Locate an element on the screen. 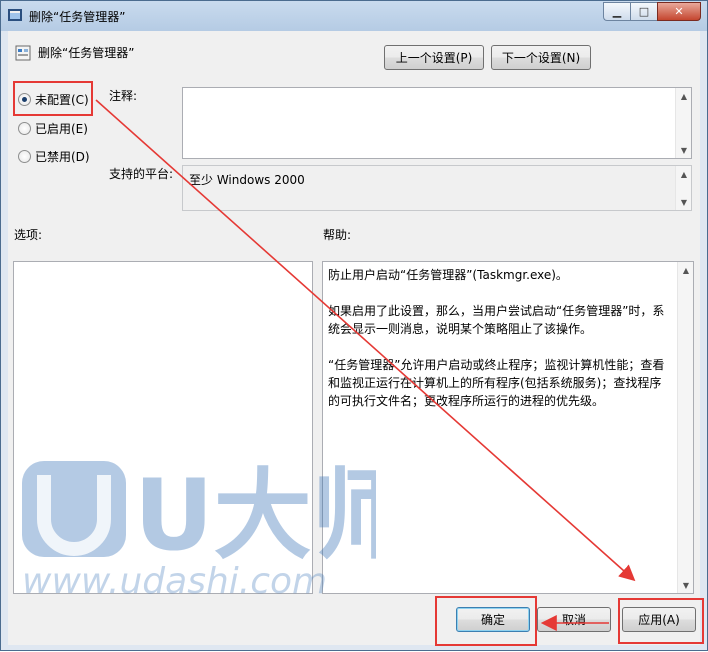 This screenshot has width=708, height=652. close-button: ✕ is located at coordinates (679, 11).